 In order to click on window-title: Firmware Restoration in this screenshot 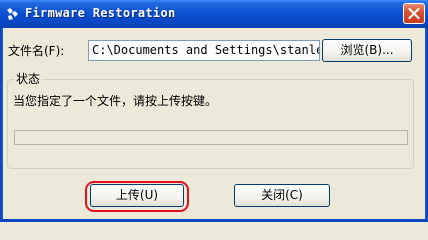, I will do `click(100, 13)`.